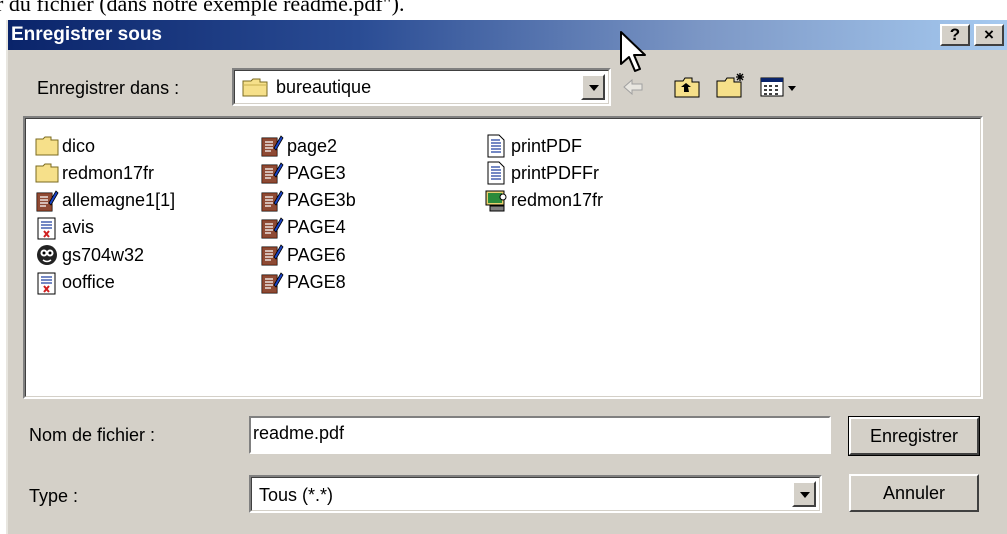 This screenshot has height=534, width=1007. I want to click on filetype-value: Tous (*.*), so click(296, 495).